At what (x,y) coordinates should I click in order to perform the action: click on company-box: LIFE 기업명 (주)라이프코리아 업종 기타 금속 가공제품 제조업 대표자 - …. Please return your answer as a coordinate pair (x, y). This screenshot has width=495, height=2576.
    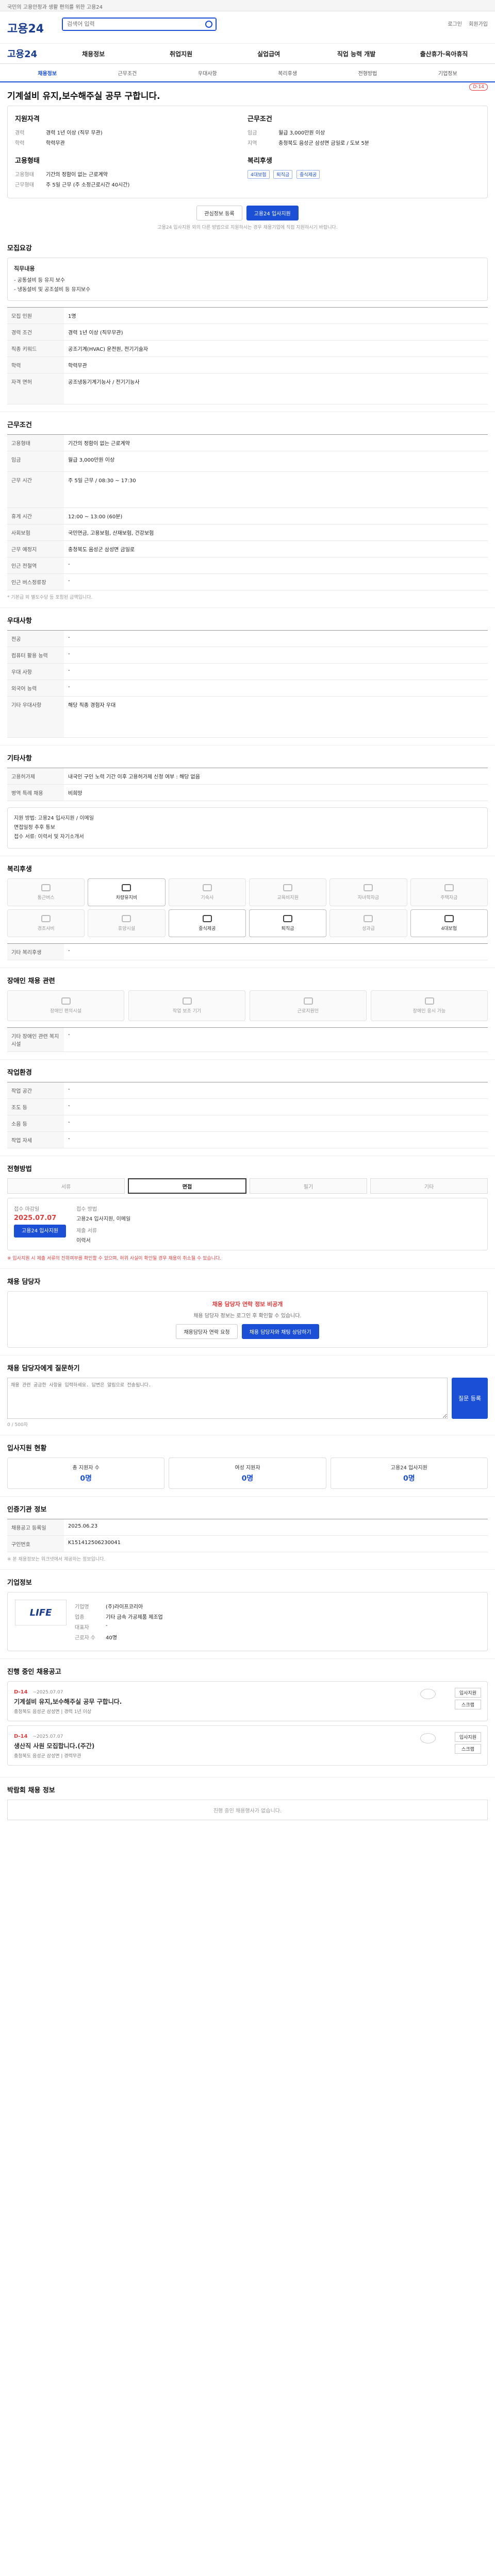
    Looking at the image, I should click on (247, 1621).